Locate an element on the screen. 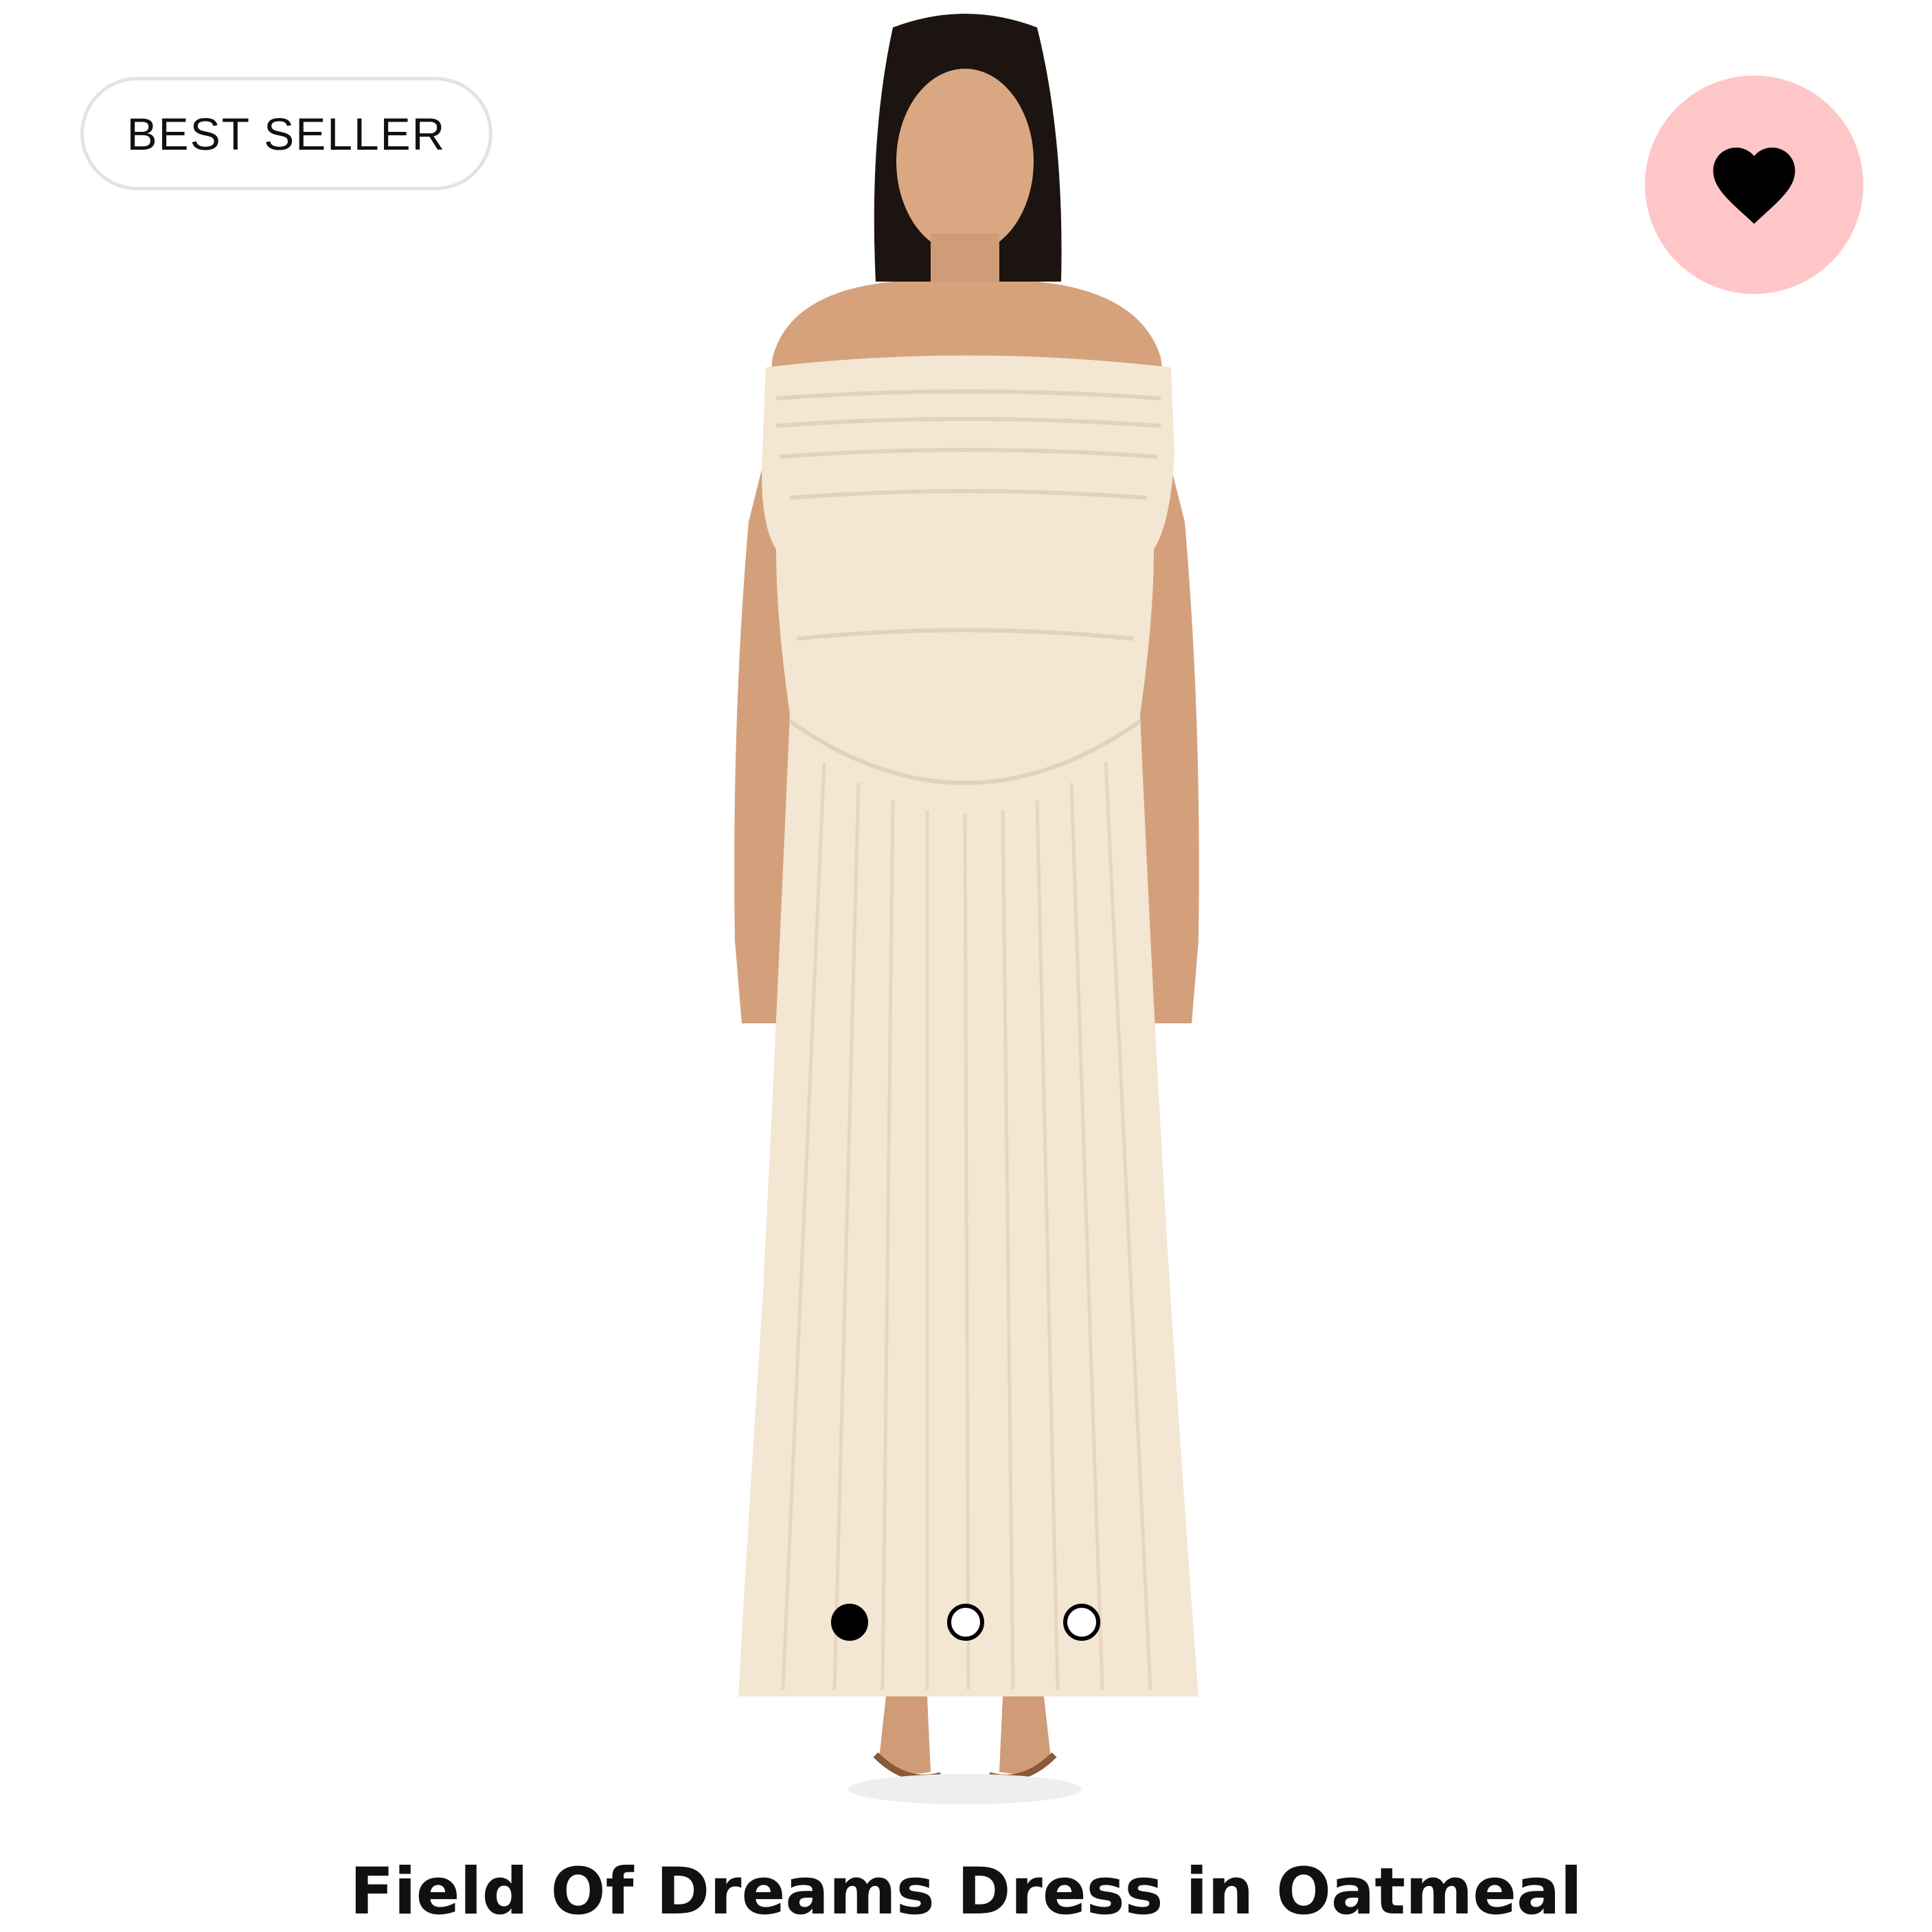 This screenshot has height=1932, width=1932. model-face is located at coordinates (965, 161).